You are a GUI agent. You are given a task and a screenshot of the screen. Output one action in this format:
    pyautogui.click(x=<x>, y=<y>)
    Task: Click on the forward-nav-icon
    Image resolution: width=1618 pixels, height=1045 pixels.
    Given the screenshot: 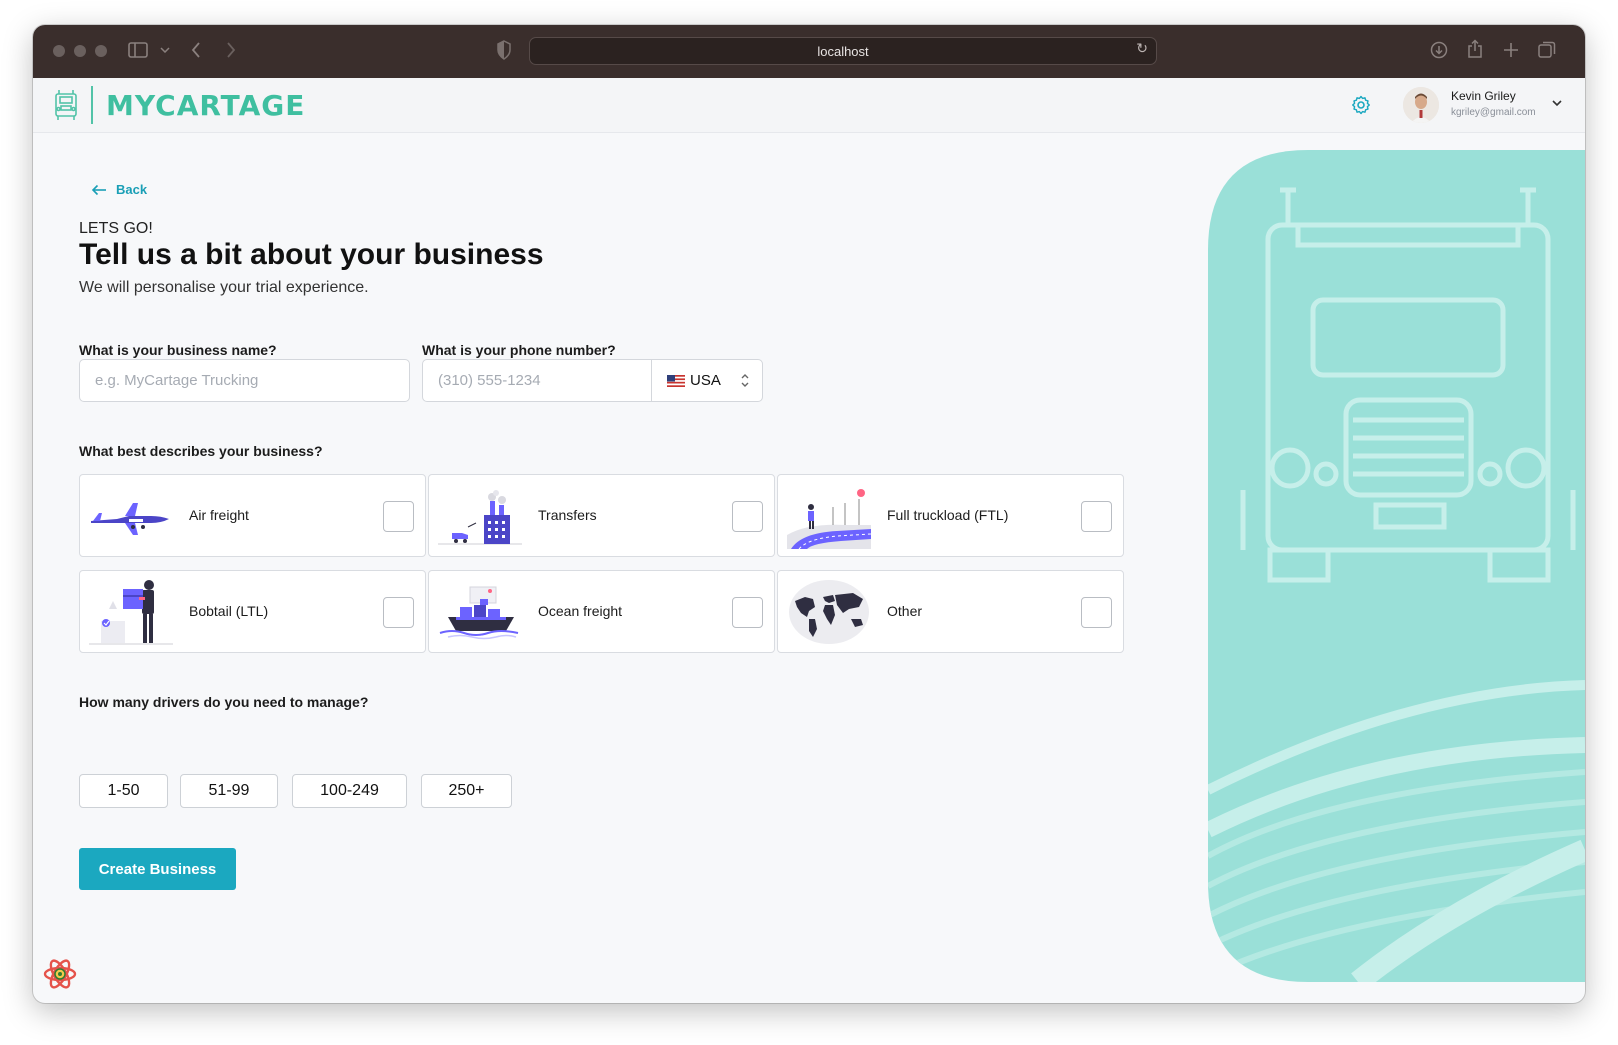 What is the action you would take?
    pyautogui.click(x=231, y=50)
    